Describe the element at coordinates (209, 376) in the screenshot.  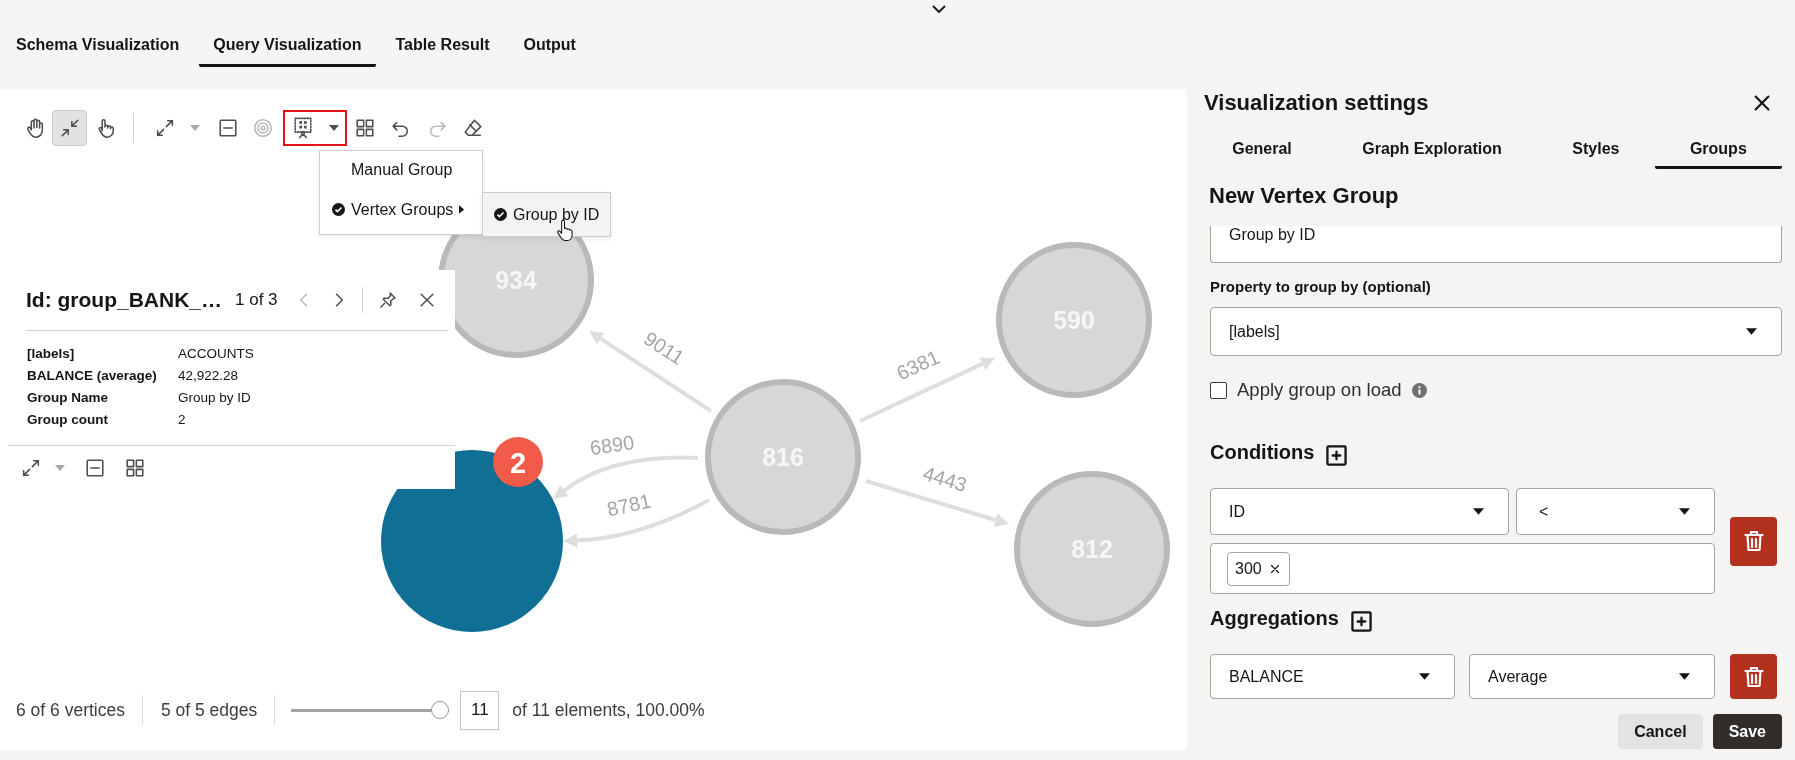
I see `property-value: 42,922.28` at that location.